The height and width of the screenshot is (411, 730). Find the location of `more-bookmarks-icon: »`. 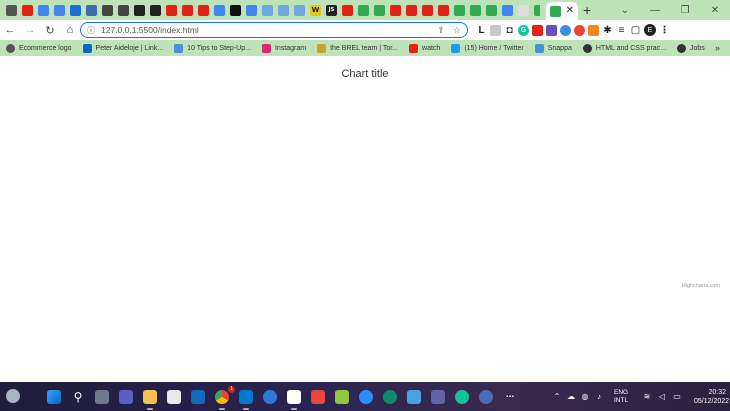

more-bookmarks-icon: » is located at coordinates (717, 48).